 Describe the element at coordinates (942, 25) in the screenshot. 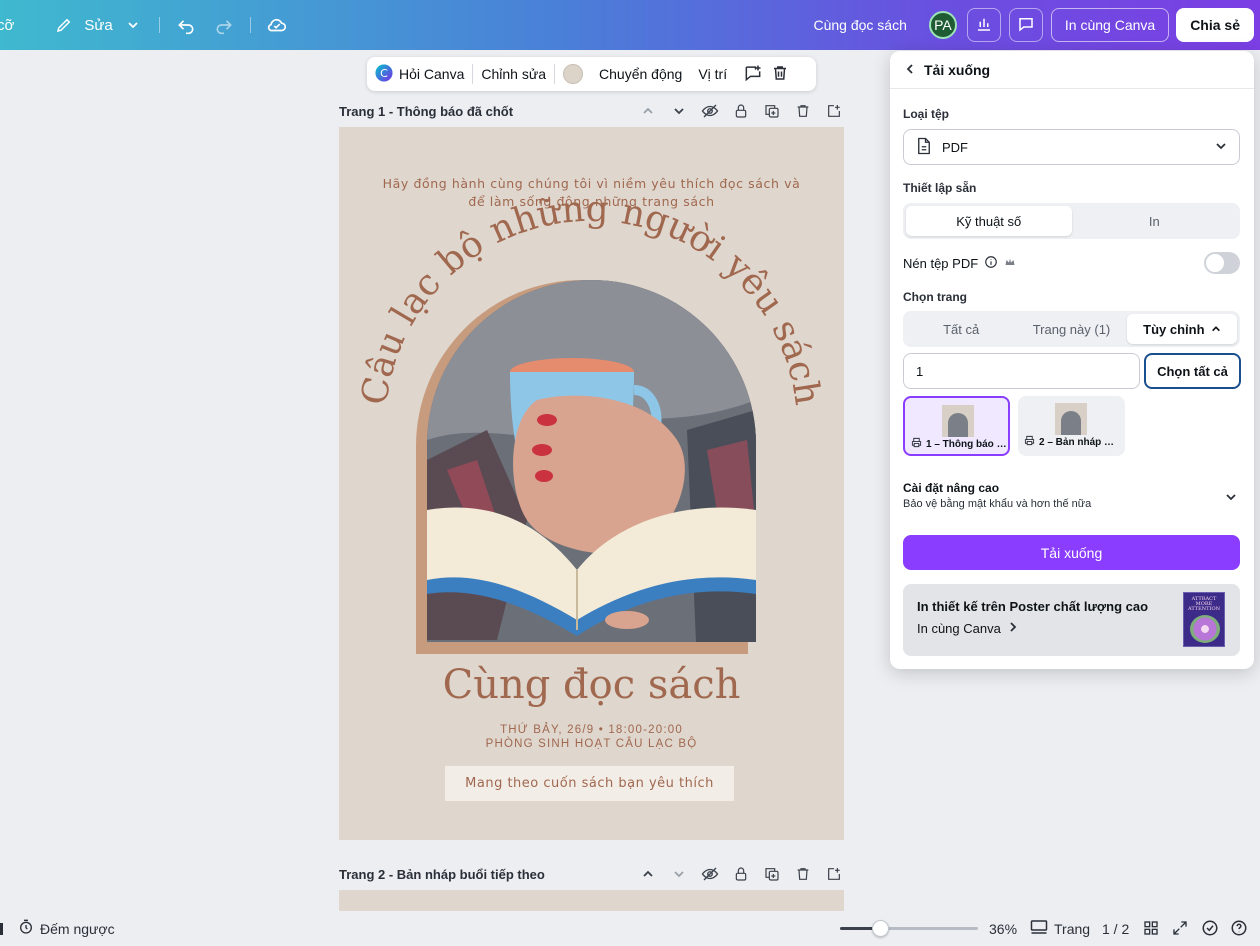

I see `avatar: PA` at that location.